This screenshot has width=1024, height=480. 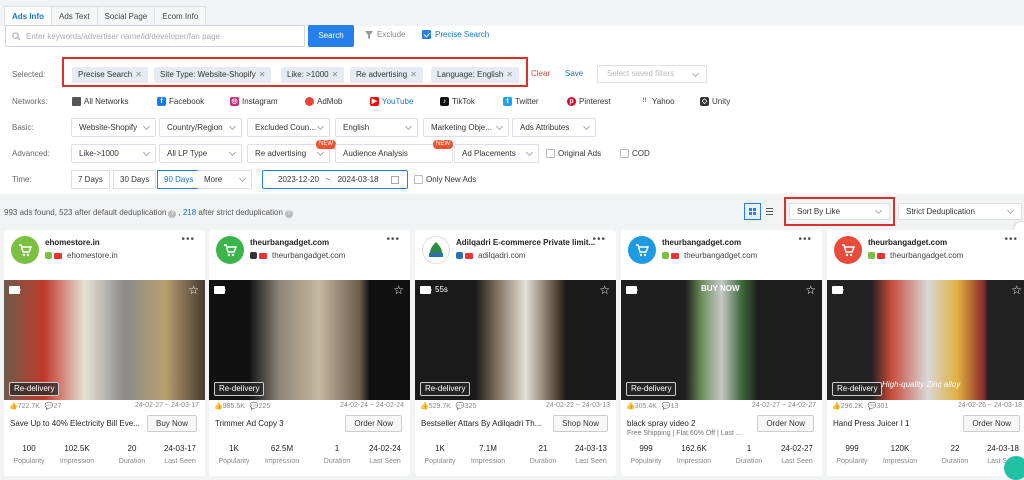 I want to click on chip-label: Re advertising, so click(x=382, y=74).